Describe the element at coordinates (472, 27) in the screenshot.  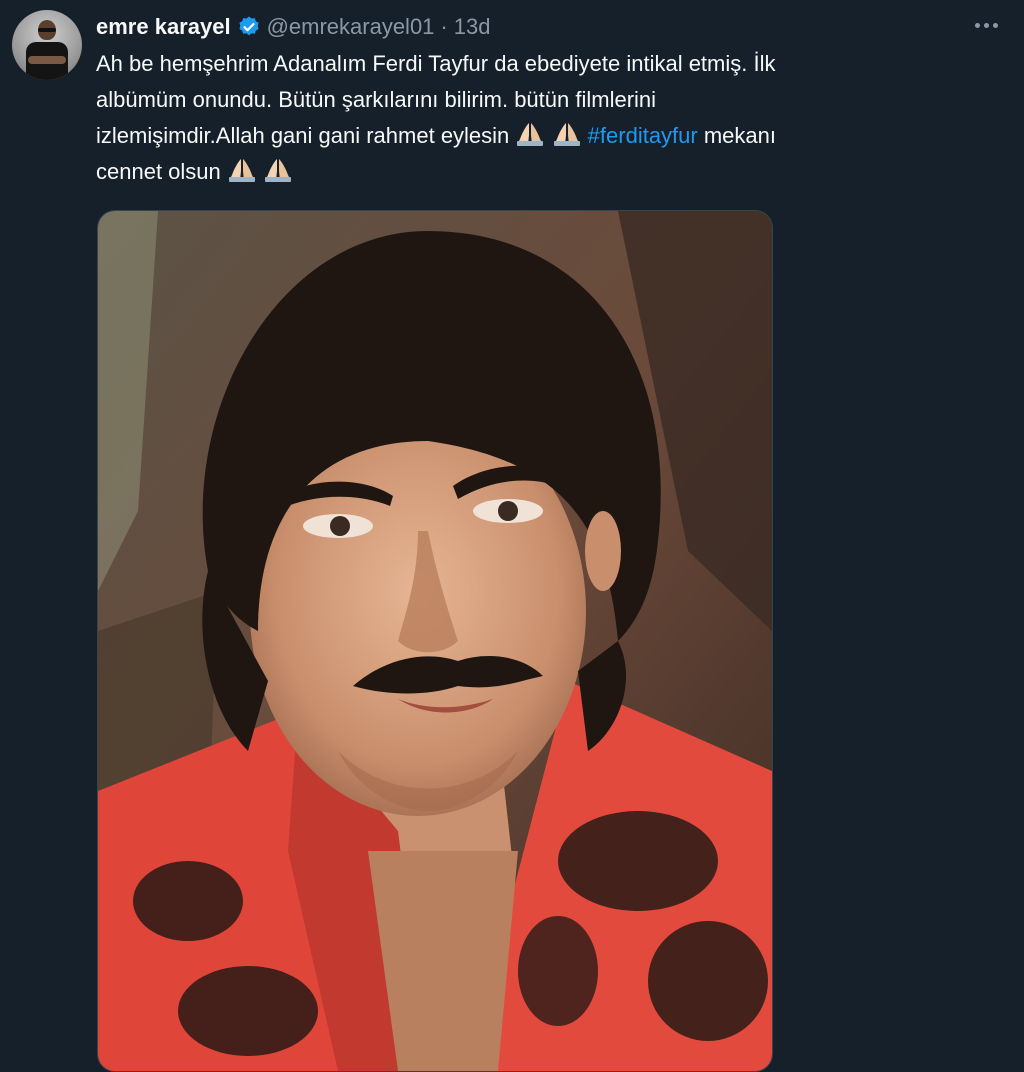
I see `tweet-timestamp: 13d` at that location.